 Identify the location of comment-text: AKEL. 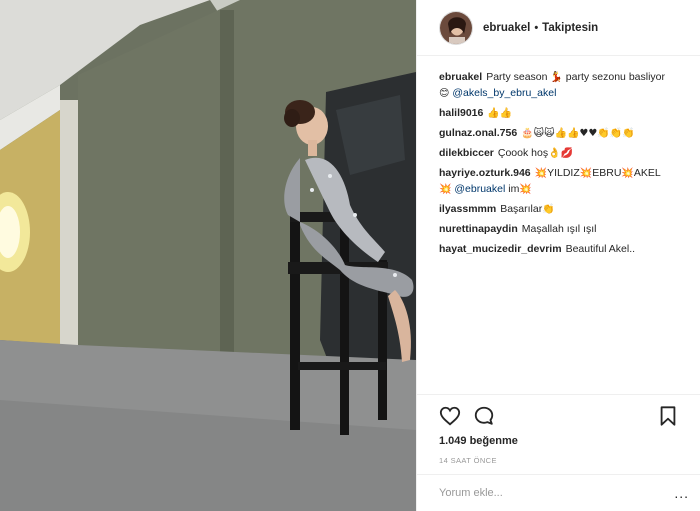
(647, 173).